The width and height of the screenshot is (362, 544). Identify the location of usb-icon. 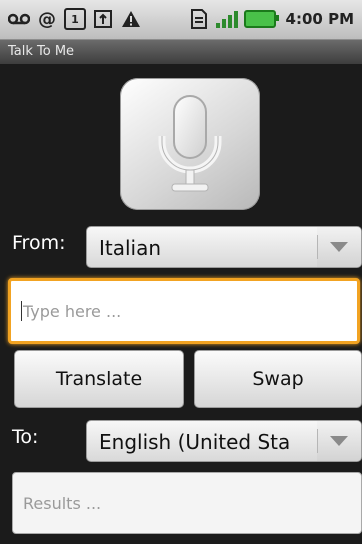
(103, 19).